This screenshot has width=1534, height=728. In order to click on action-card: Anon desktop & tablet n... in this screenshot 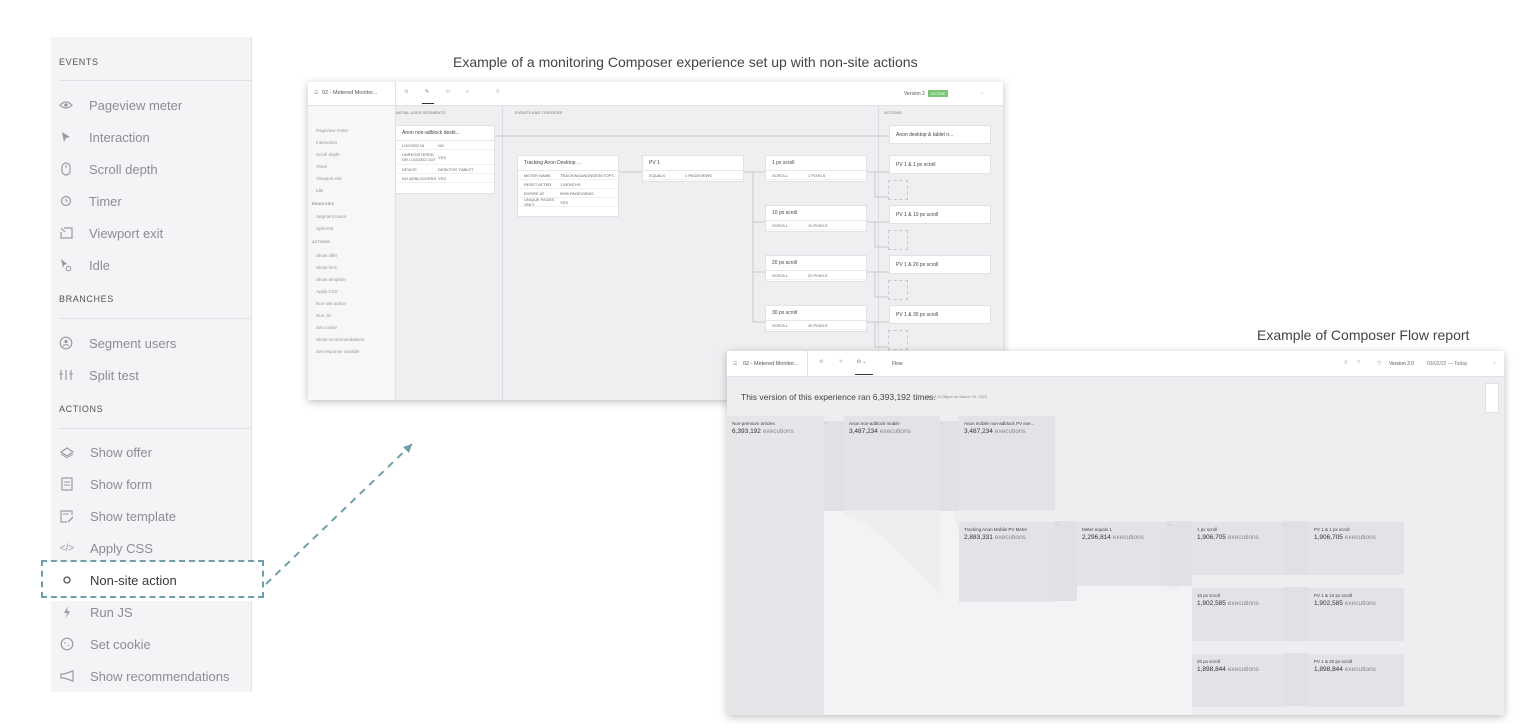, I will do `click(940, 134)`.